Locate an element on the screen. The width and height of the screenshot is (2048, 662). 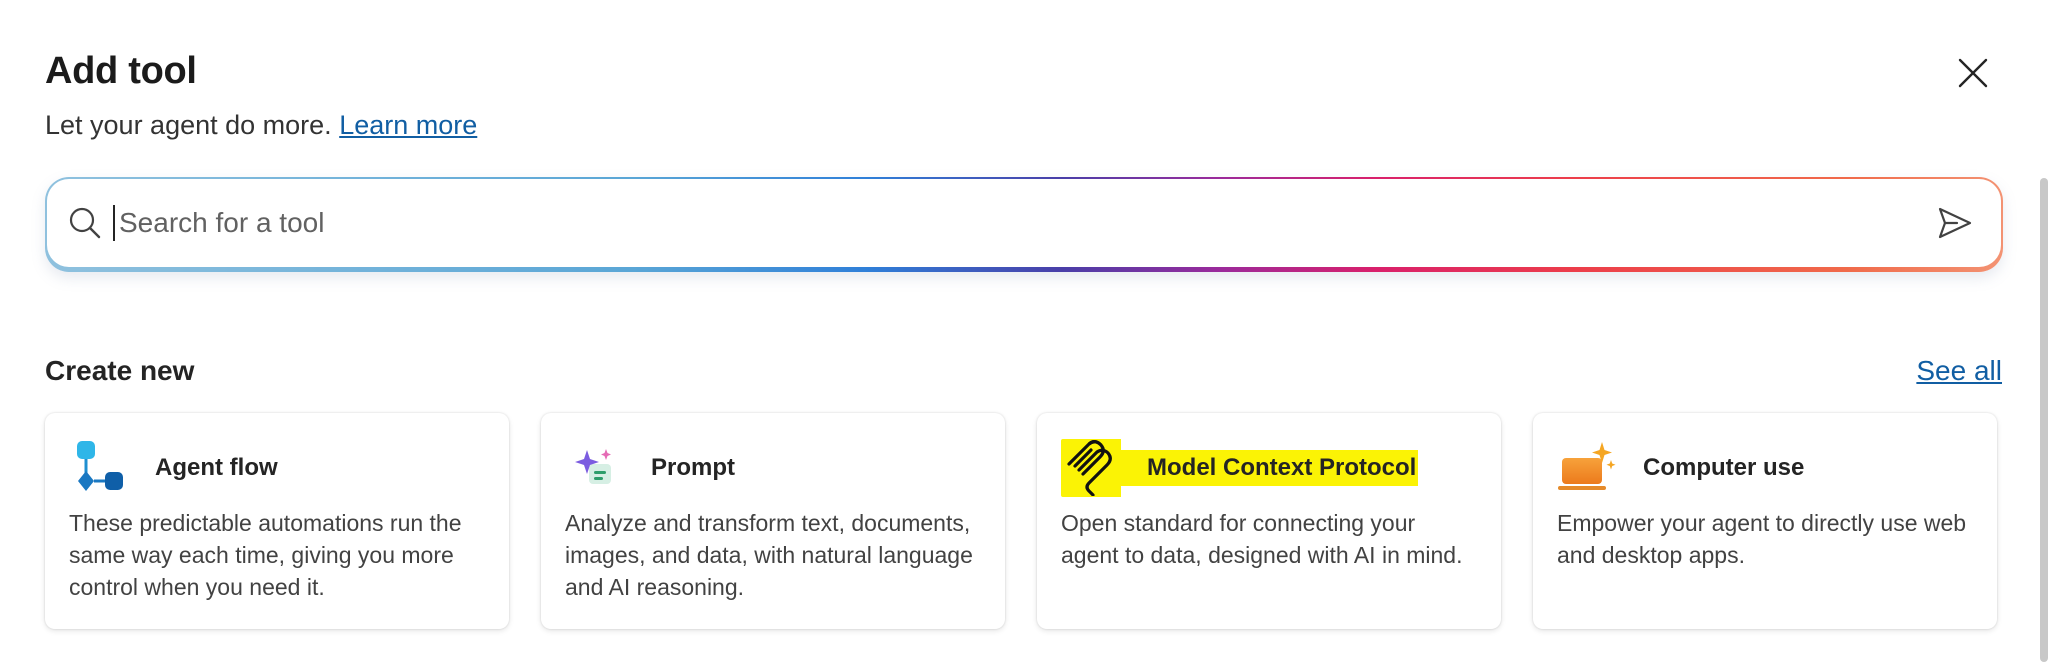
create-new-heading: Create new is located at coordinates (120, 370).